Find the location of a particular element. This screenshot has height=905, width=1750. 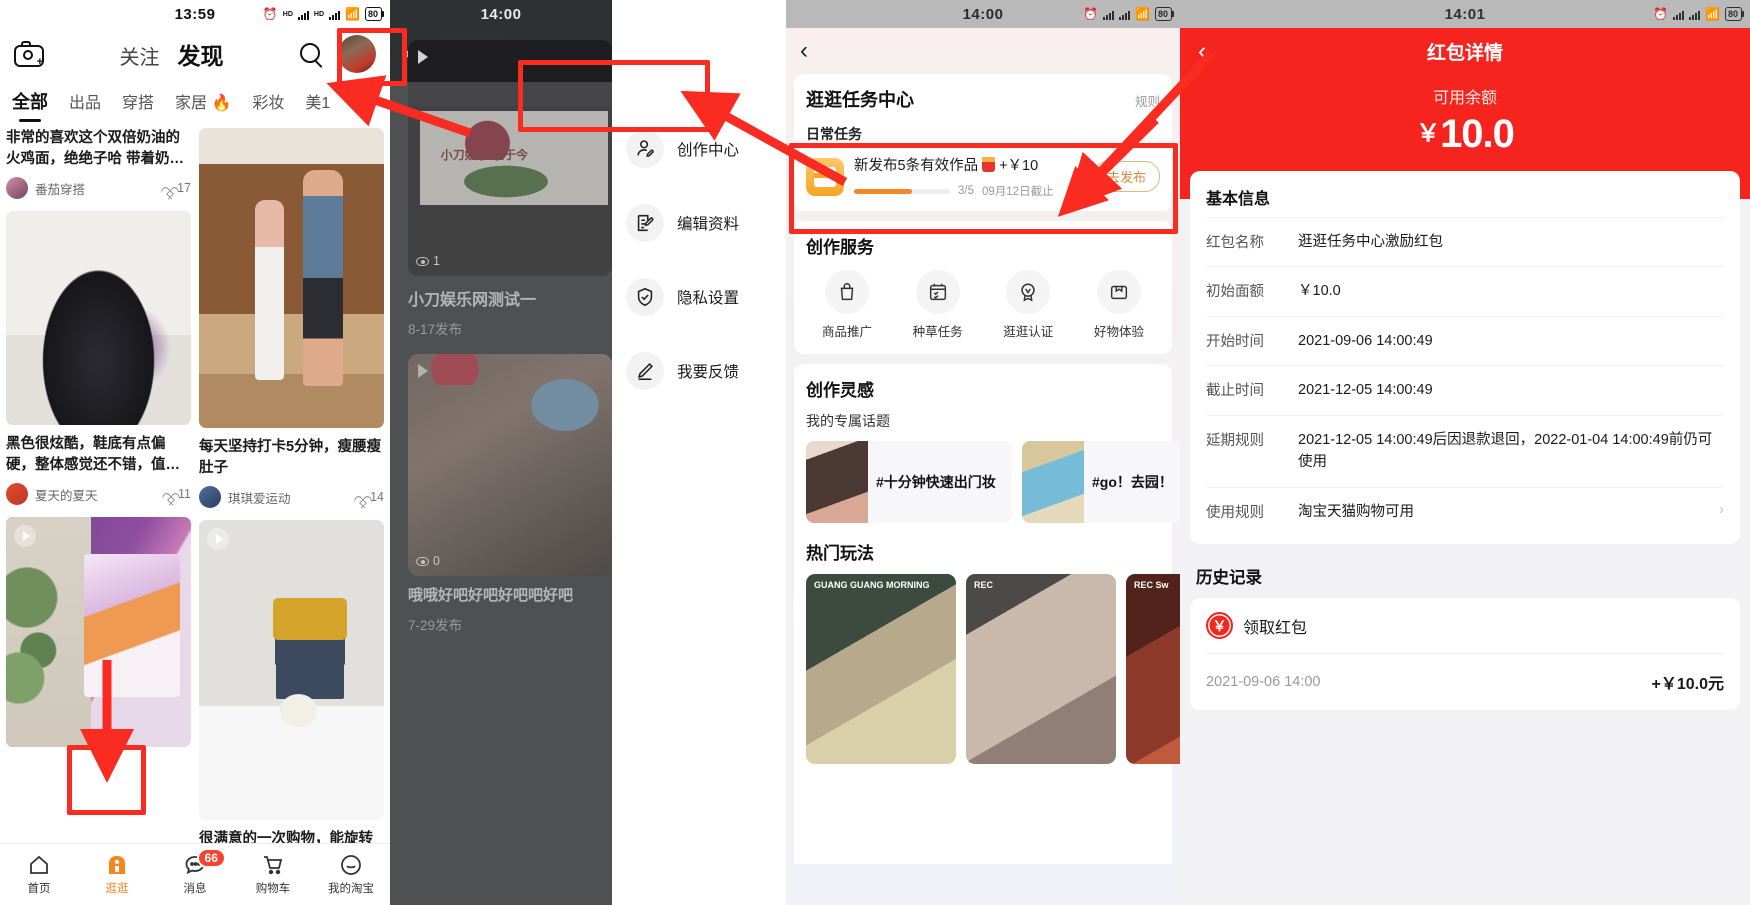

topic-list: #十分钟快速出门妆 #go！去园！ is located at coordinates (993, 482).